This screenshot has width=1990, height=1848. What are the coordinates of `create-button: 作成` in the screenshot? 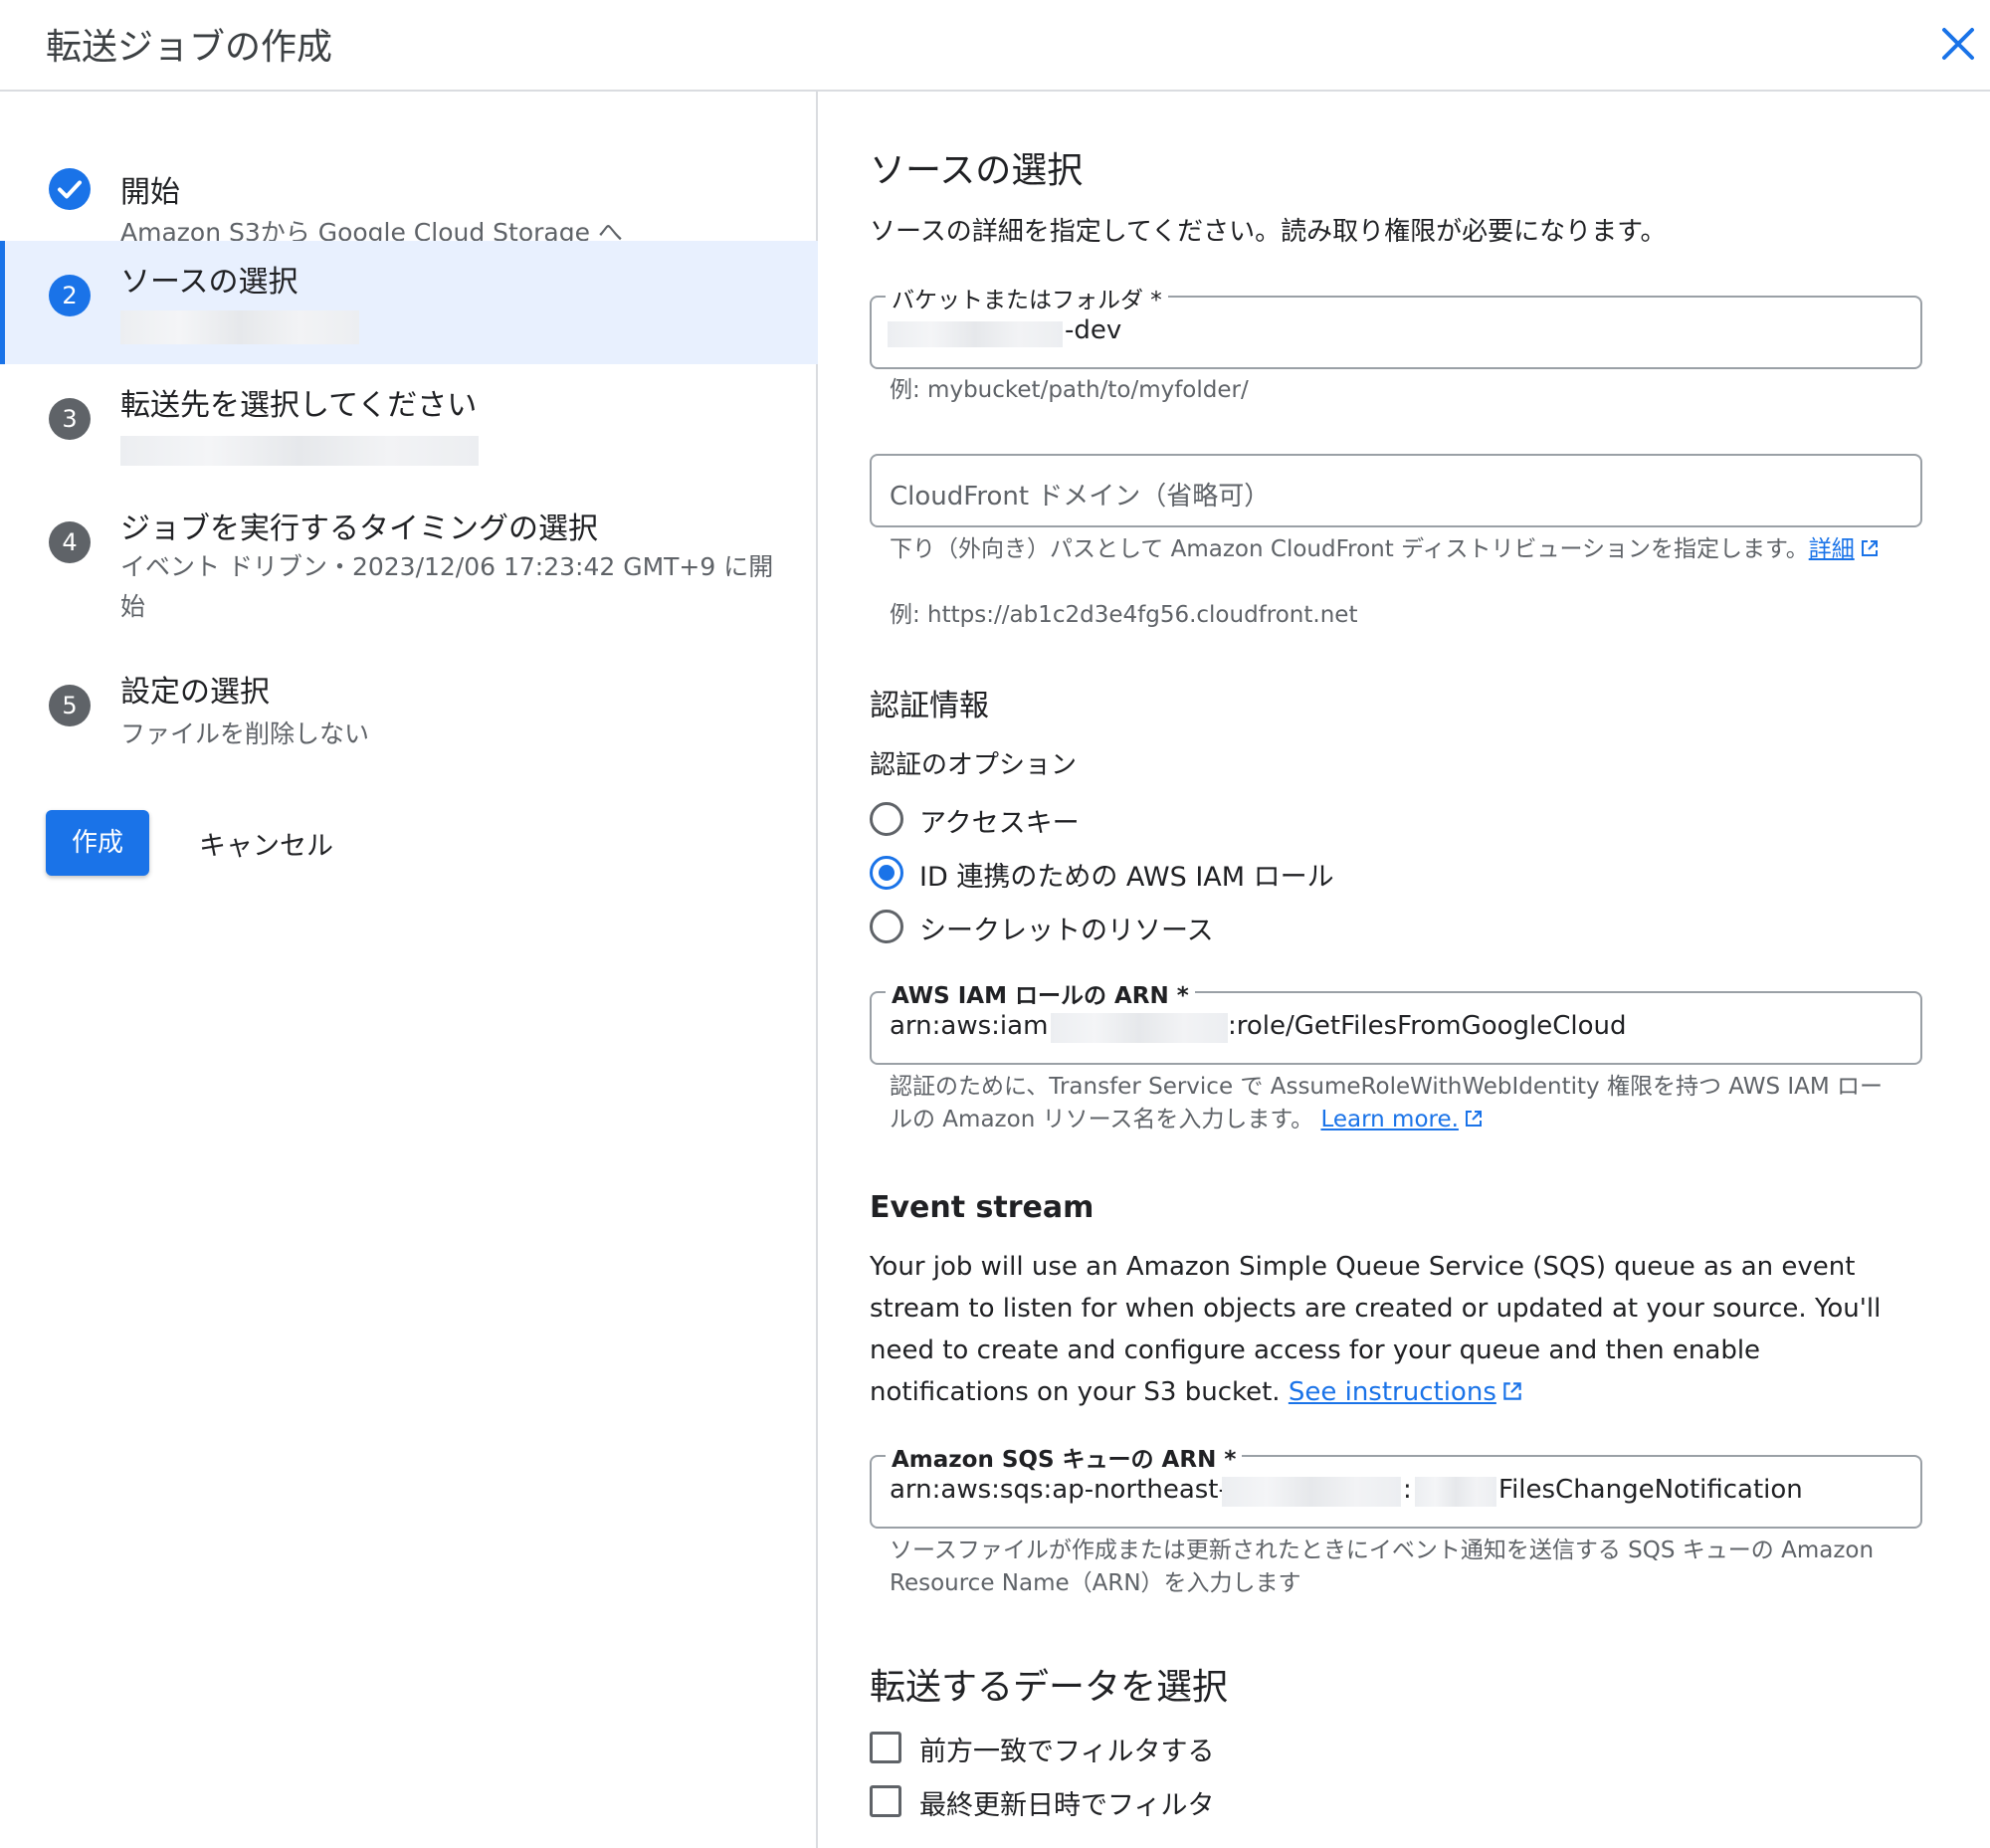 It's located at (97, 843).